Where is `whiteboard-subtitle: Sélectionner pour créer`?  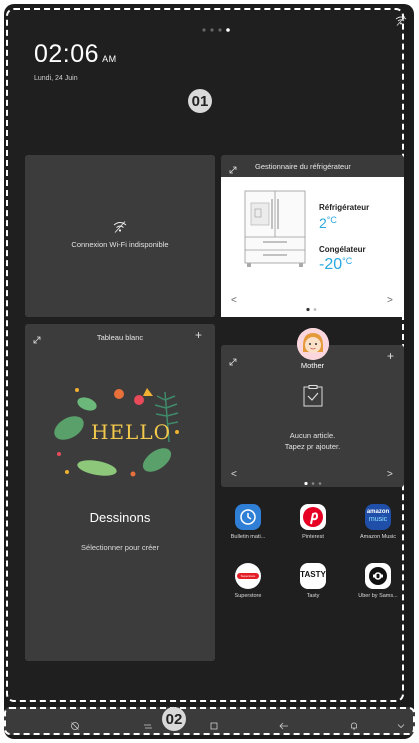
whiteboard-subtitle: Sélectionner pour créer is located at coordinates (120, 547).